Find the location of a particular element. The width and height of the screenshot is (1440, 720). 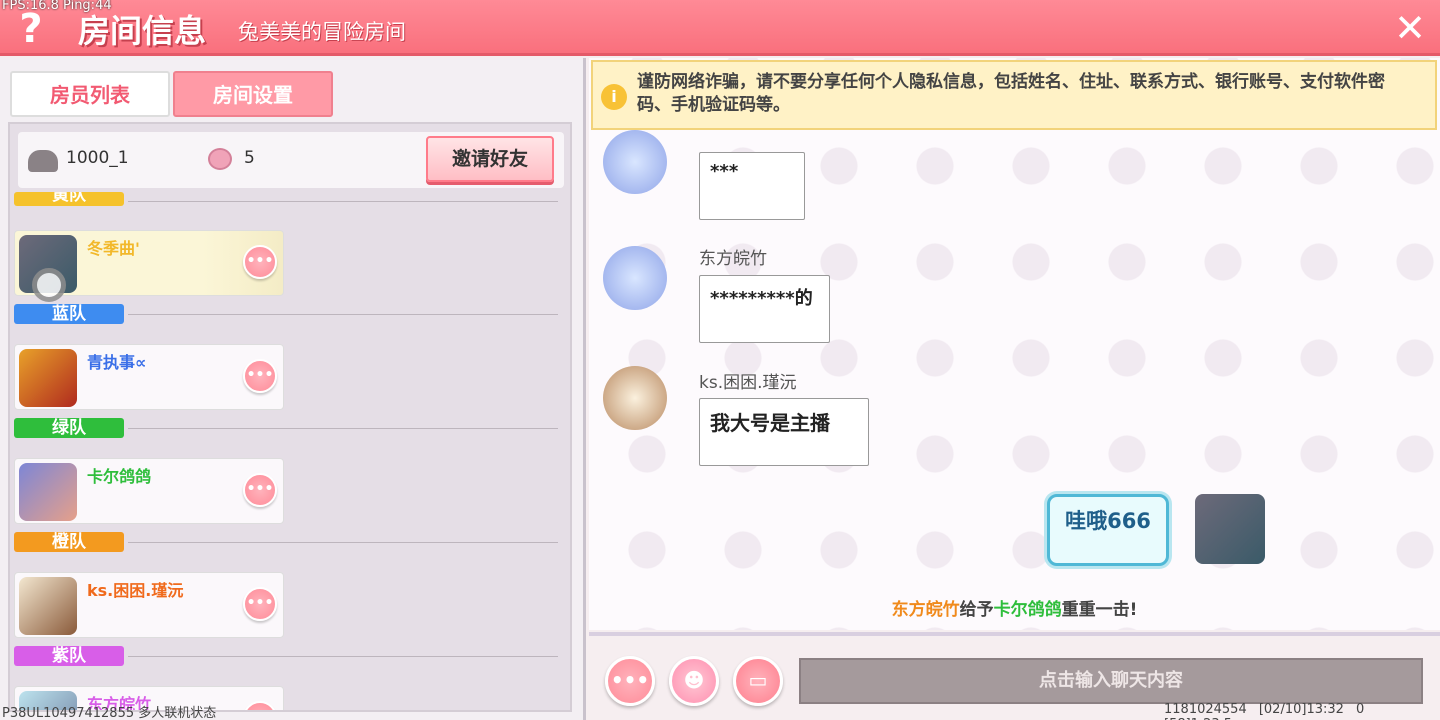

room-info-row: 1000_1 5 邀请好友 is located at coordinates (291, 160).